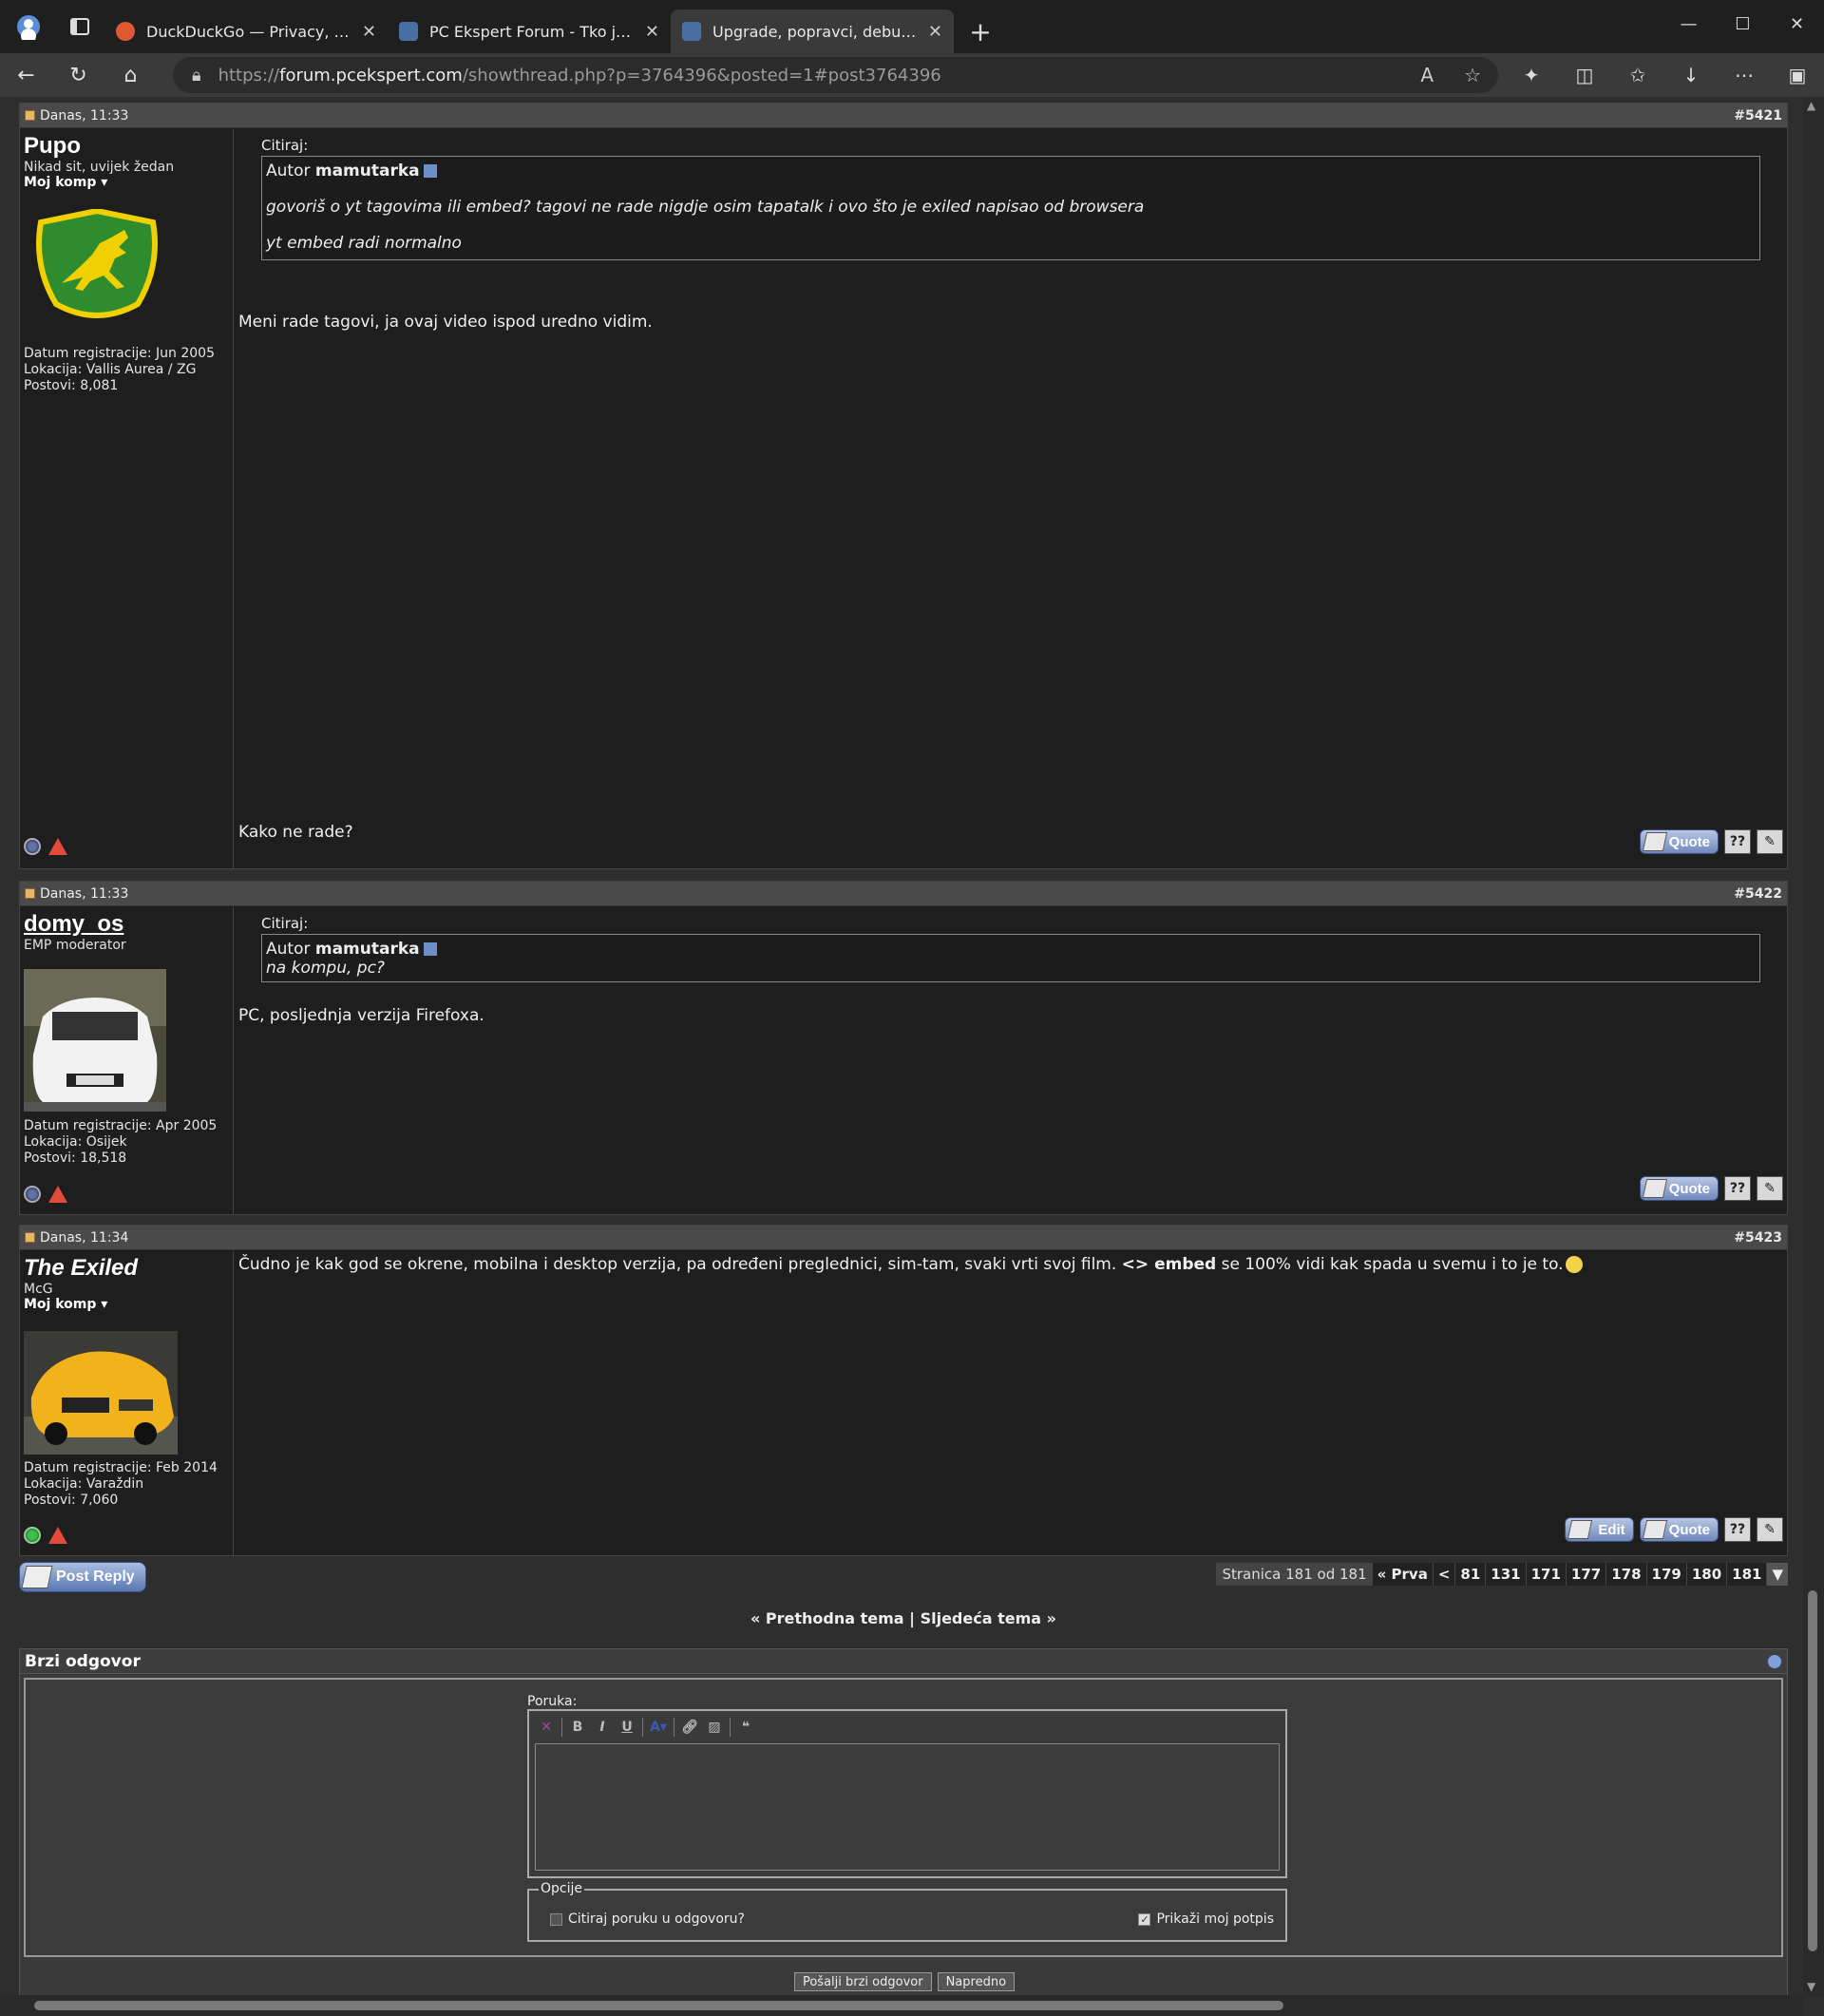 Image resolution: width=1824 pixels, height=2016 pixels. What do you see at coordinates (1585, 1575) in the screenshot?
I see `page-link: 177` at bounding box center [1585, 1575].